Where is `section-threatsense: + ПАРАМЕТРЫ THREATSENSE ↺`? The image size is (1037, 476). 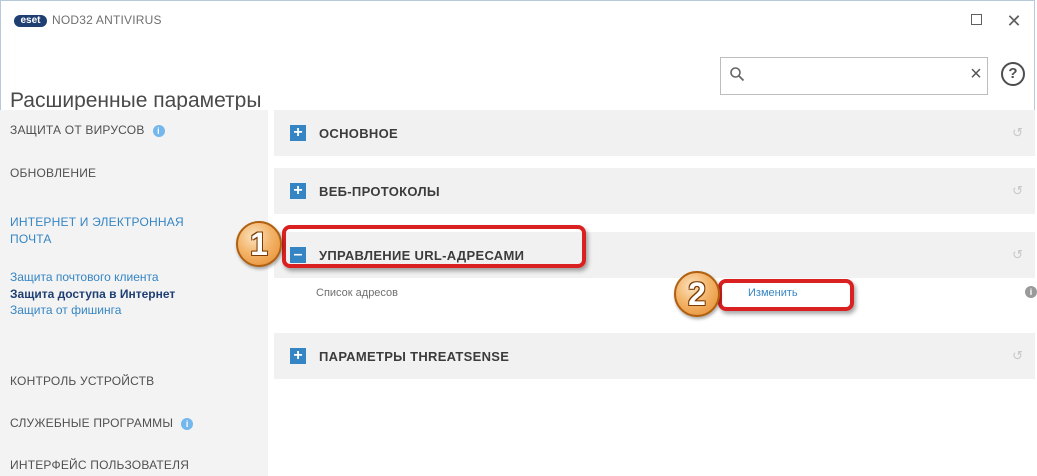 section-threatsense: + ПАРАМЕТРЫ THREATSENSE ↺ is located at coordinates (654, 356).